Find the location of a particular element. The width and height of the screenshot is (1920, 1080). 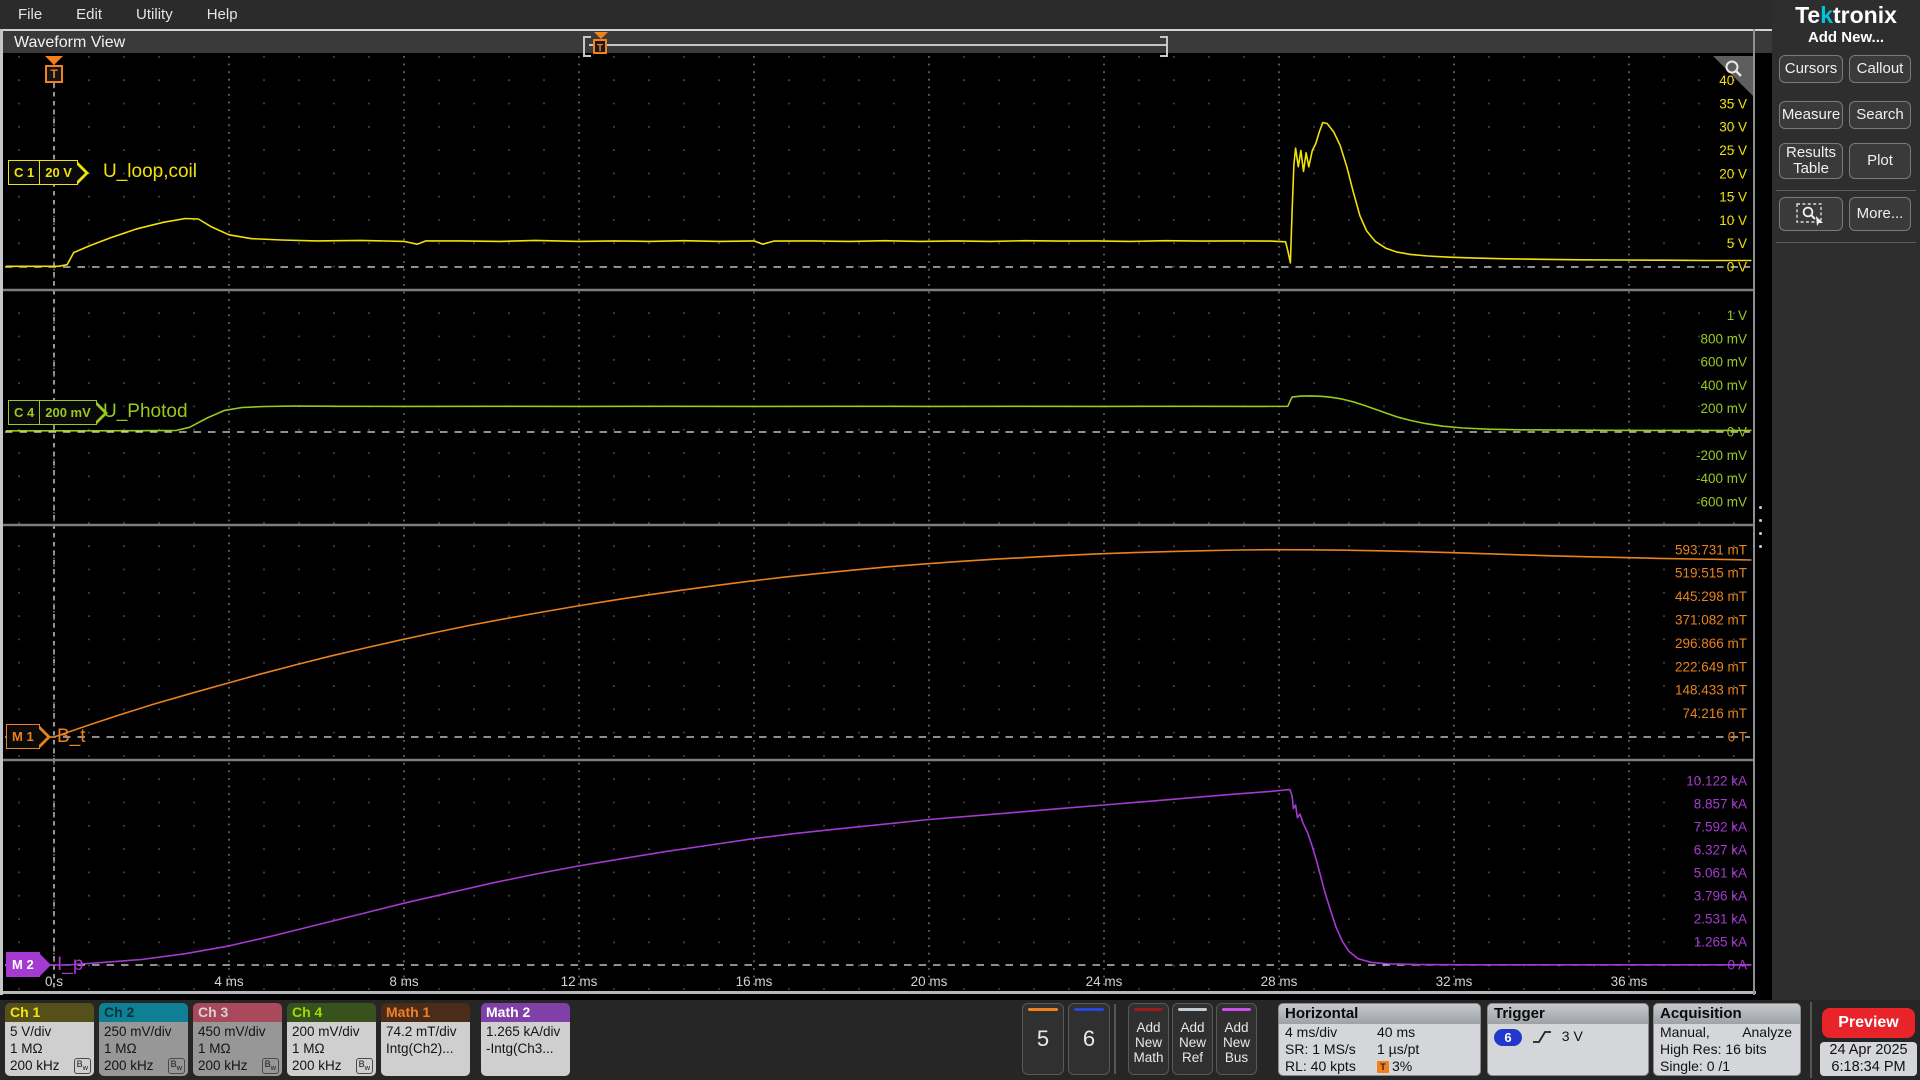

x-tick-label: 4 ms is located at coordinates (229, 981).